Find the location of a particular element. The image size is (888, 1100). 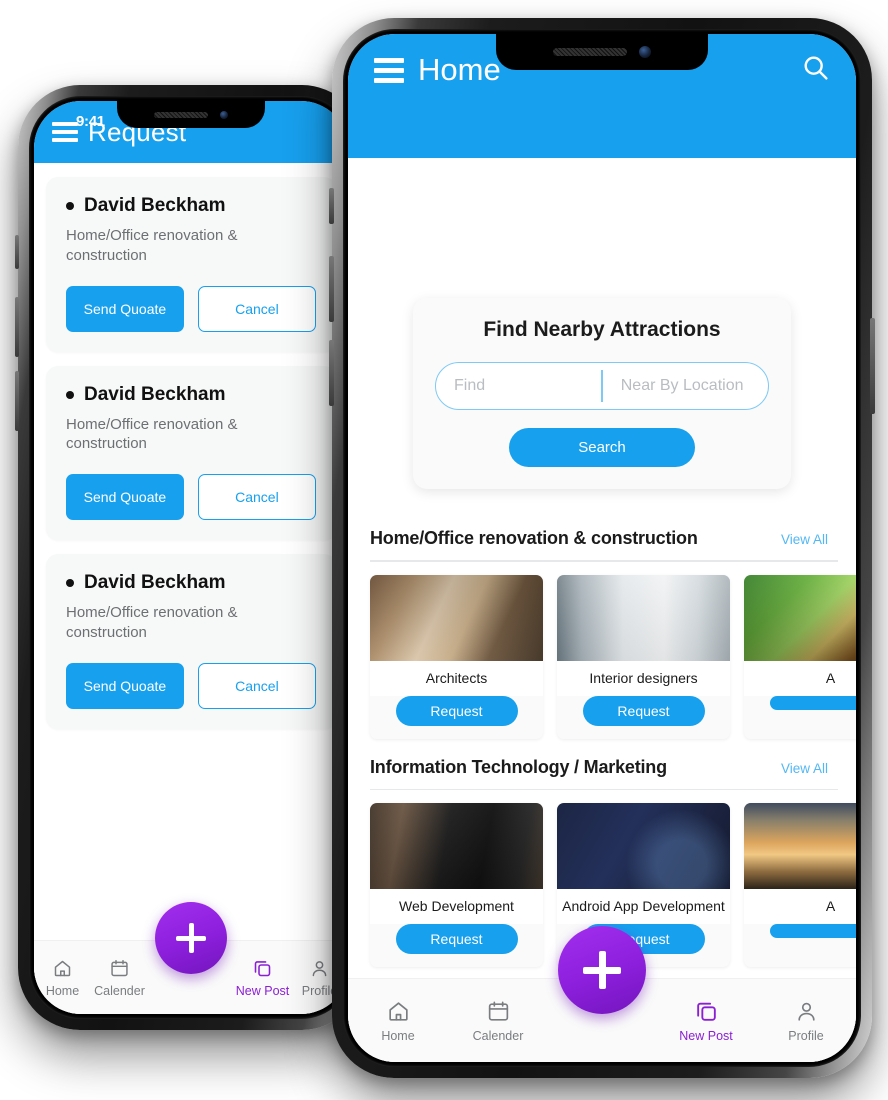

service-card: Web Development Request is located at coordinates (456, 885).